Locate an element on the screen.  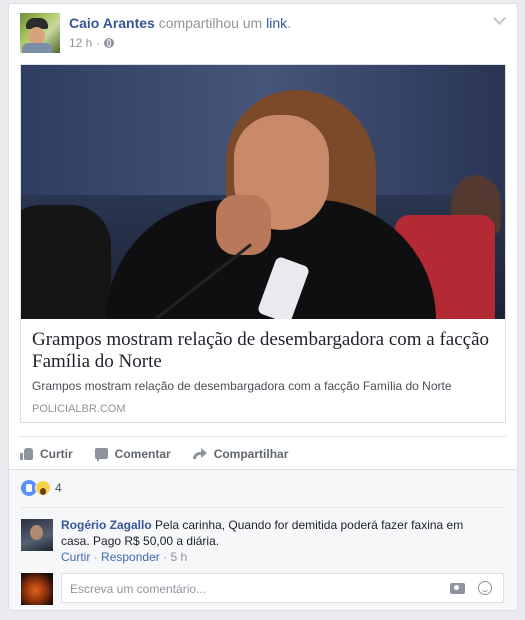
divider is located at coordinates (263, 507).